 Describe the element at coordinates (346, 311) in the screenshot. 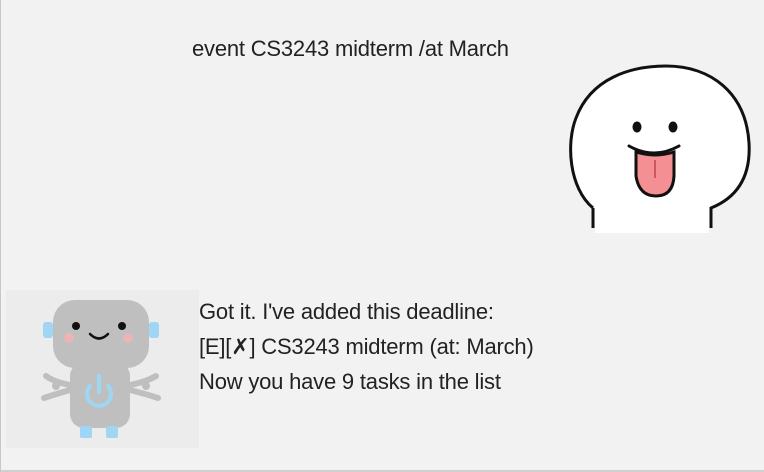

I see `bot-message-line: Got it. I've added this deadline:` at that location.